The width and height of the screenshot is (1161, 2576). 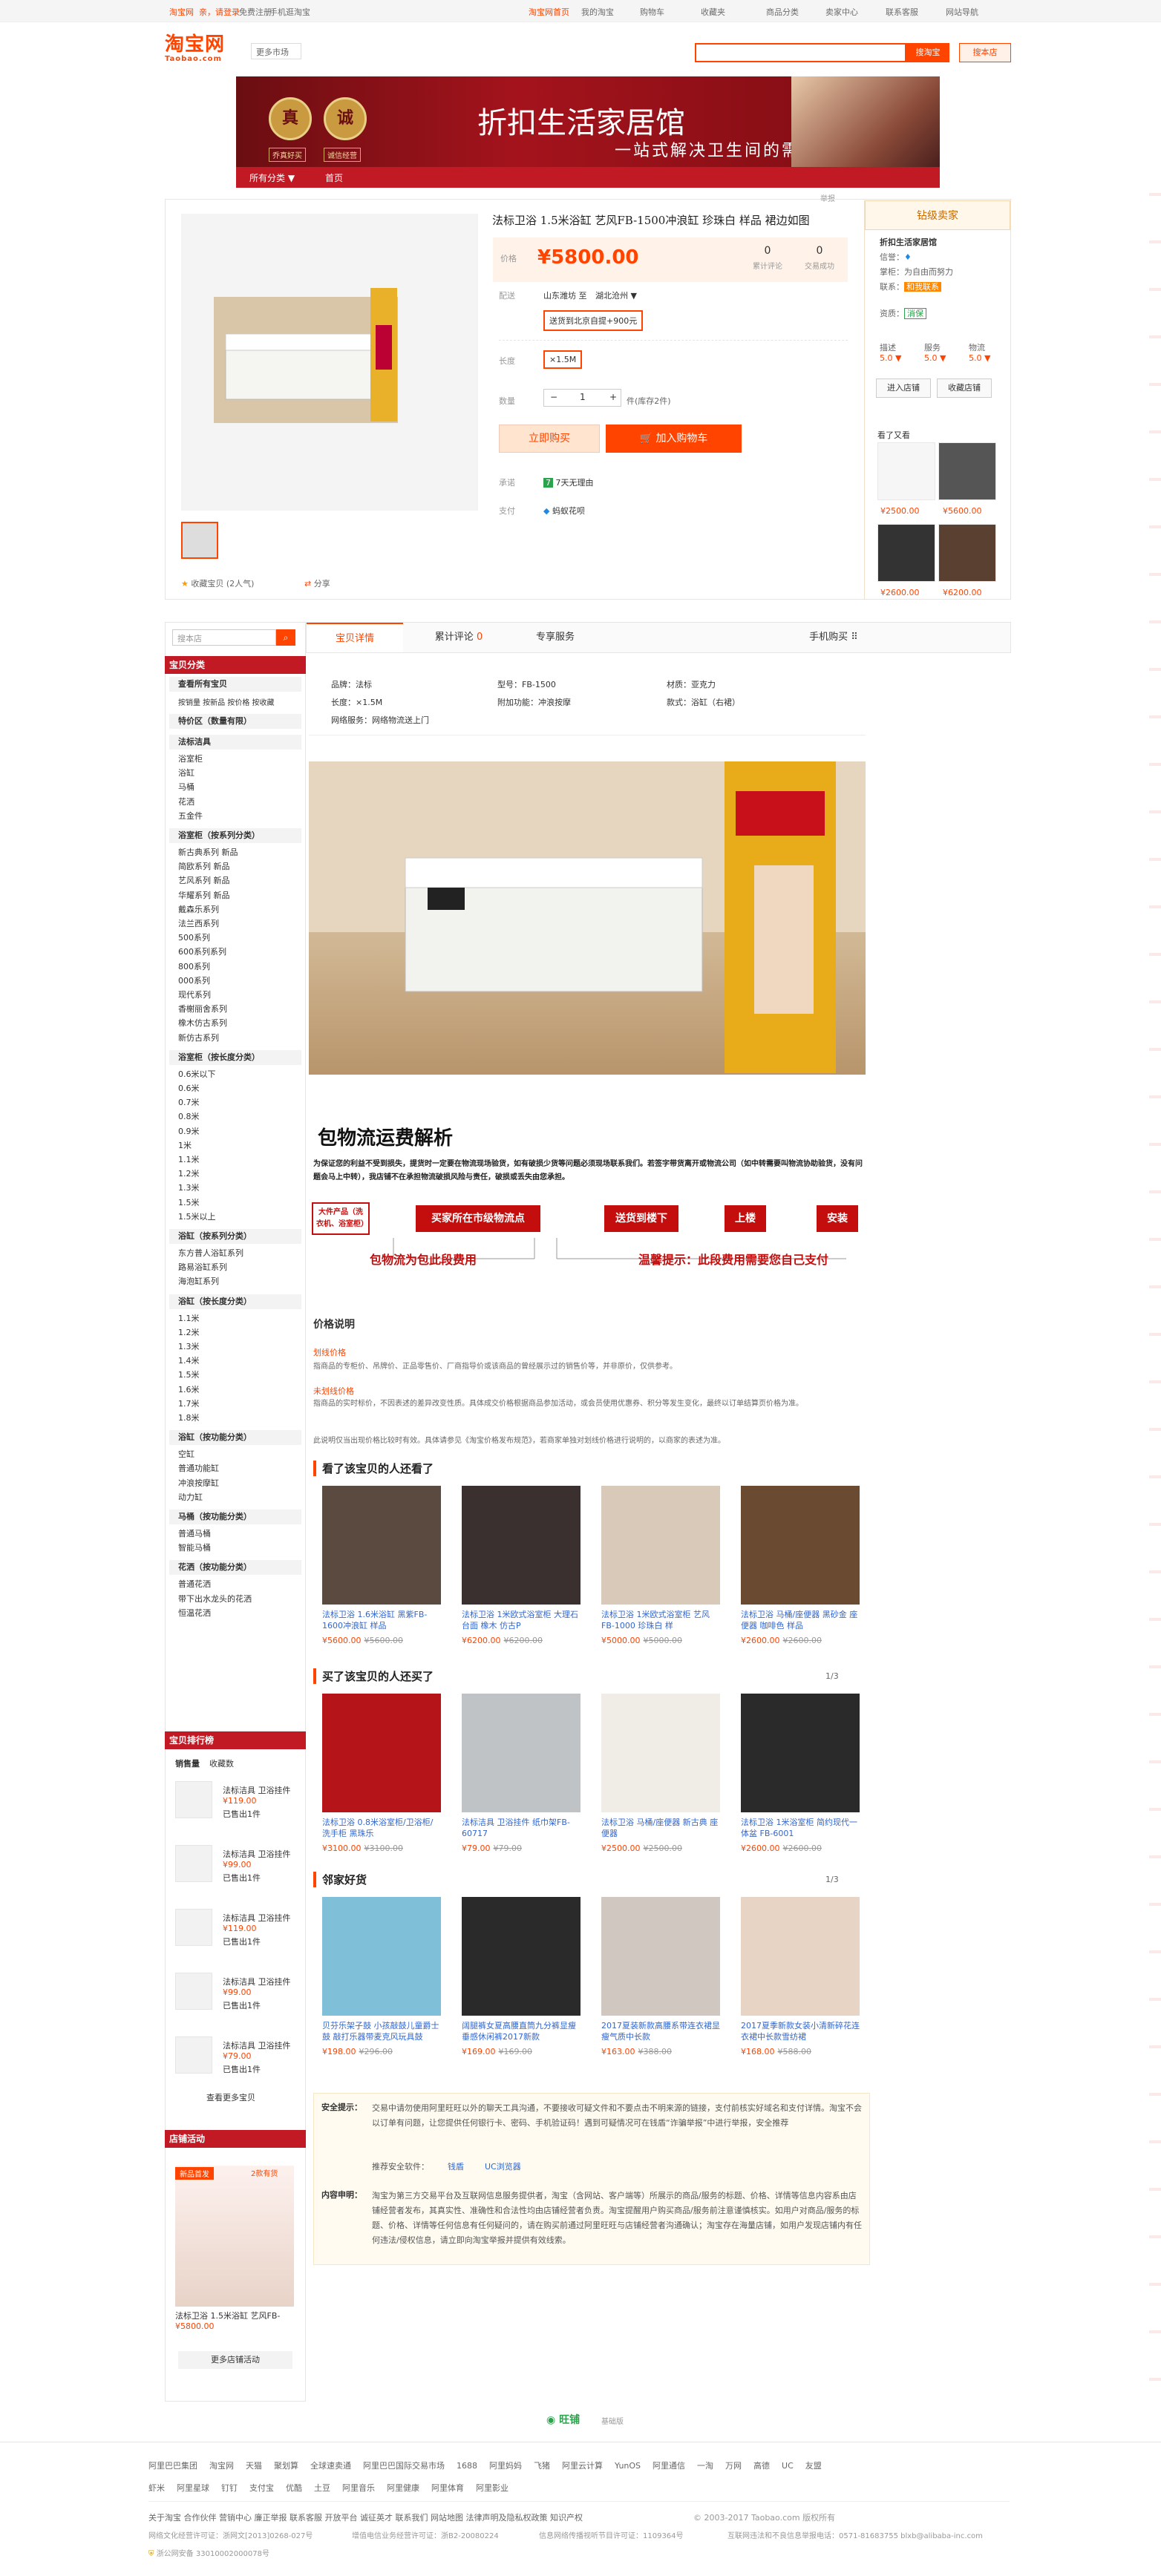 I want to click on footer-link: 聚划算, so click(x=286, y=2466).